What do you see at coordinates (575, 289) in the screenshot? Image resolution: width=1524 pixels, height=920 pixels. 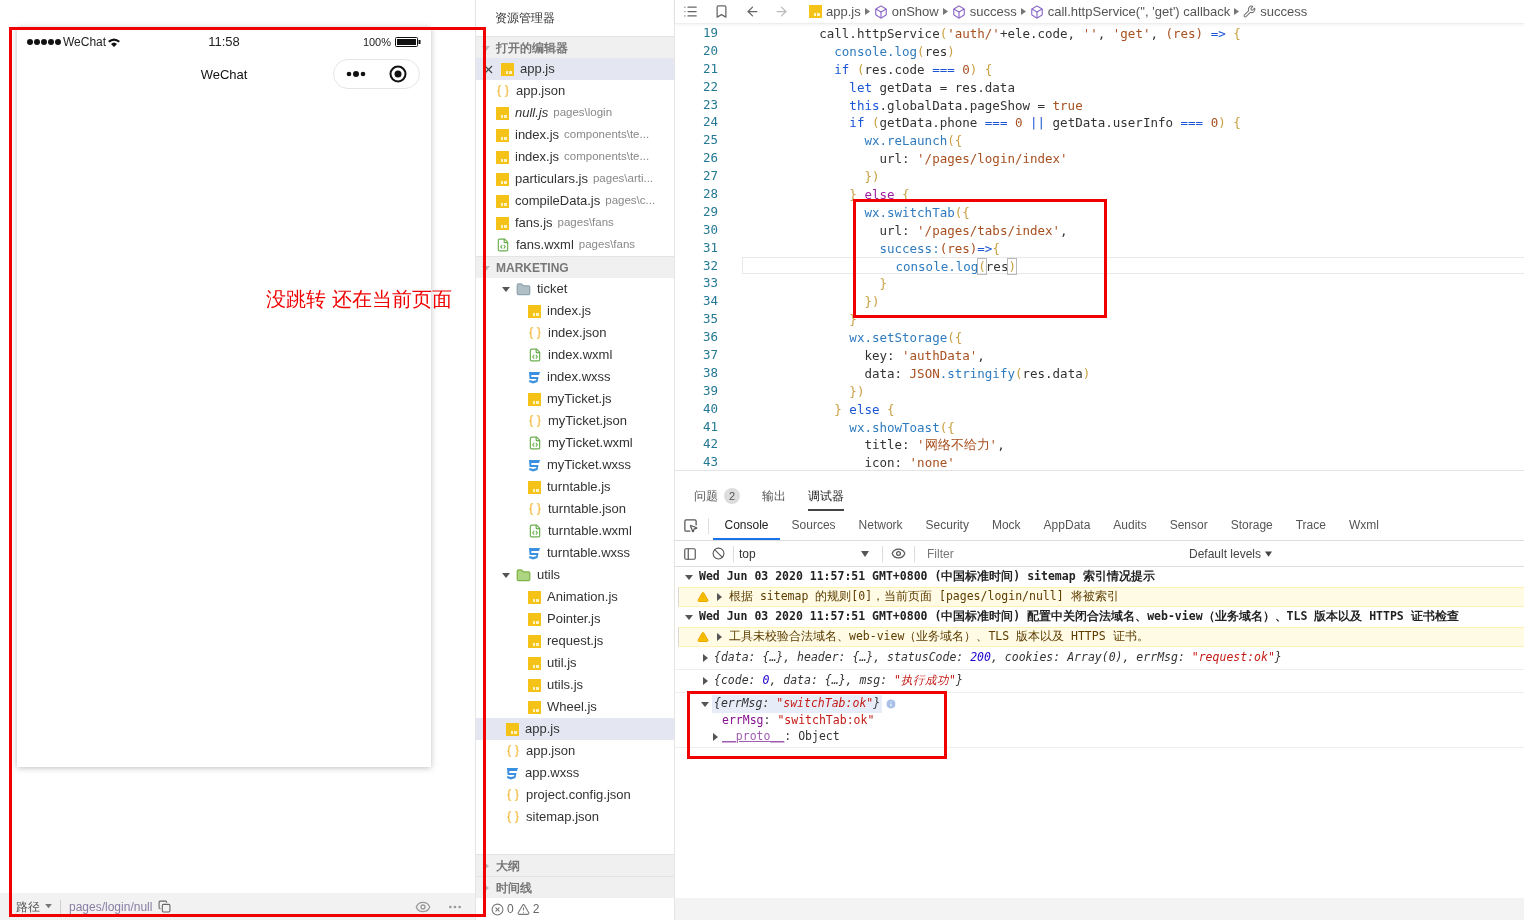 I see `folder-item: ticket` at bounding box center [575, 289].